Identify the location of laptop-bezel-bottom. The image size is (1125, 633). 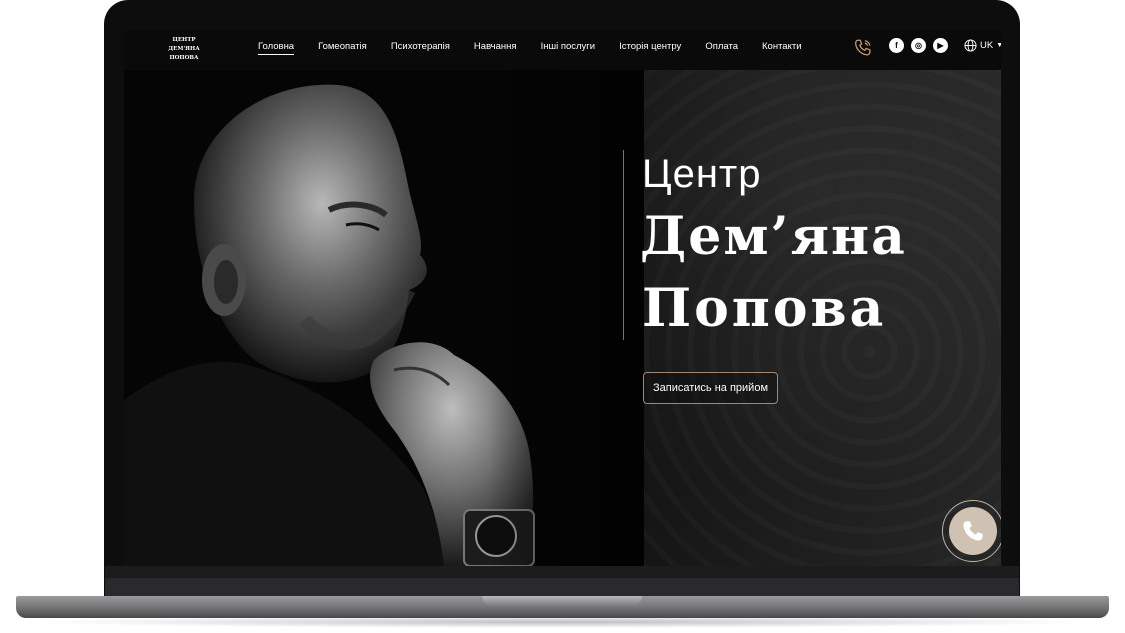
(562, 572).